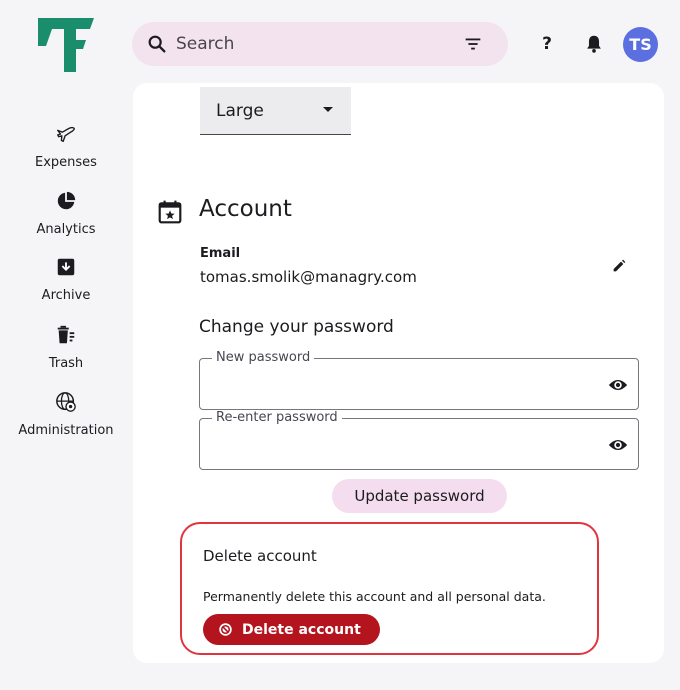 This screenshot has width=680, height=690. I want to click on delete-account-title: Delete account, so click(260, 556).